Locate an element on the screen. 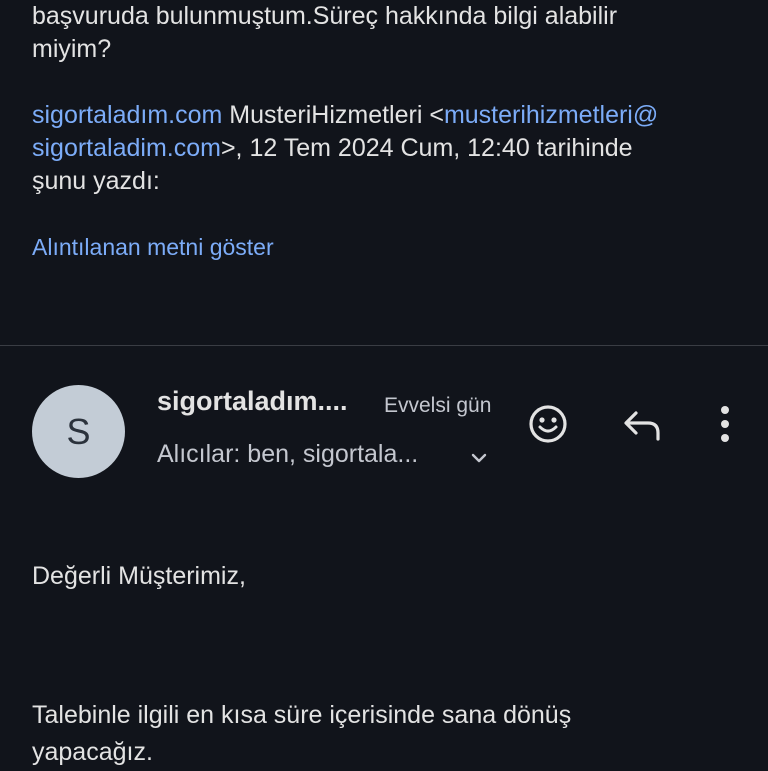 The height and width of the screenshot is (771, 768). quoted-line-2: miyim? is located at coordinates (72, 49).